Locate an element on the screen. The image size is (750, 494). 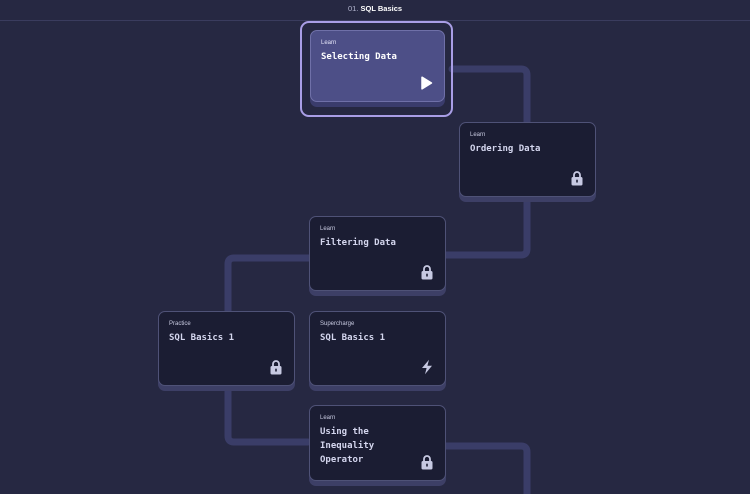
lesson-kind: Supercharge is located at coordinates (337, 324).